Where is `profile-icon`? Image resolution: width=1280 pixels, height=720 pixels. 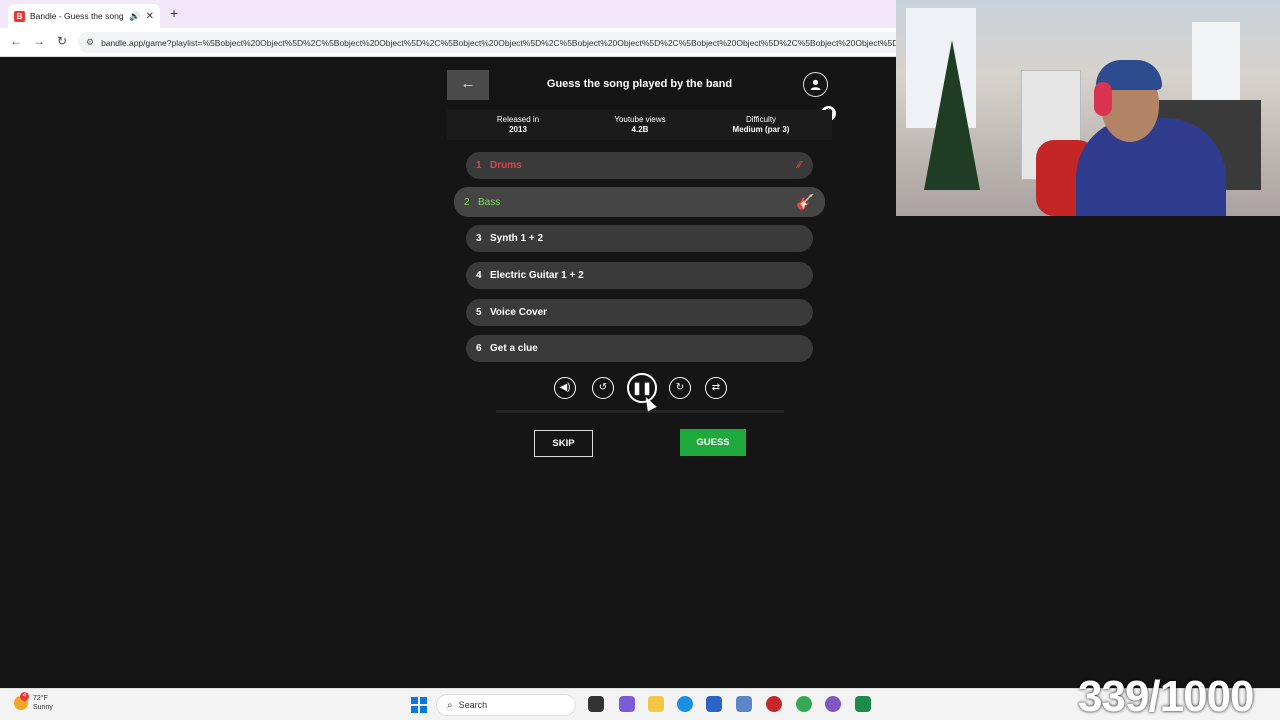 profile-icon is located at coordinates (815, 84).